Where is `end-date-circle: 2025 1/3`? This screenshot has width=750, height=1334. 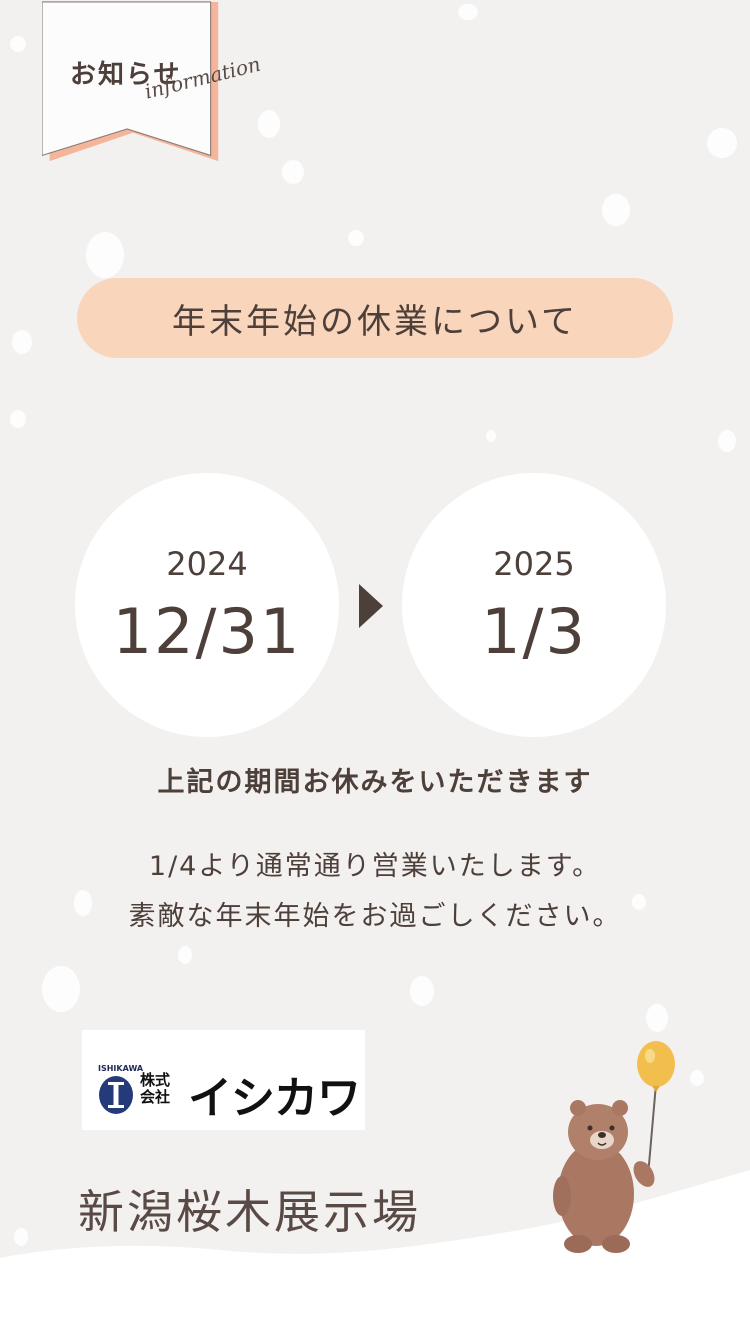
end-date-circle: 2025 1/3 is located at coordinates (534, 605).